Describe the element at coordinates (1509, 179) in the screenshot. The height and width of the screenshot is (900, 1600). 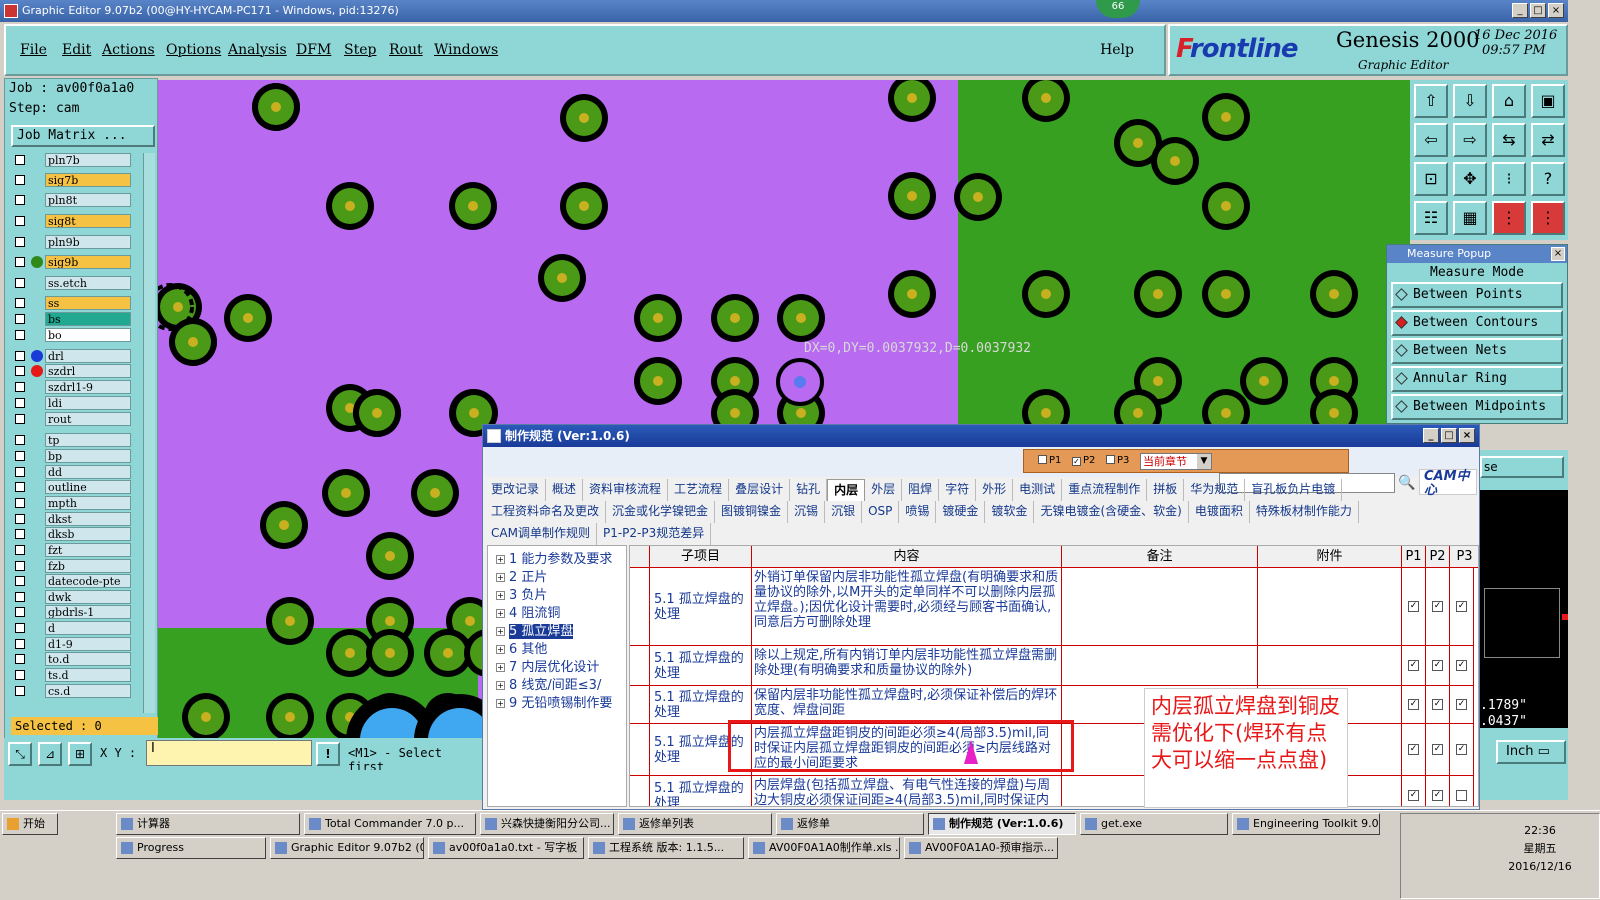
I see `scale-icon: ⁝` at that location.